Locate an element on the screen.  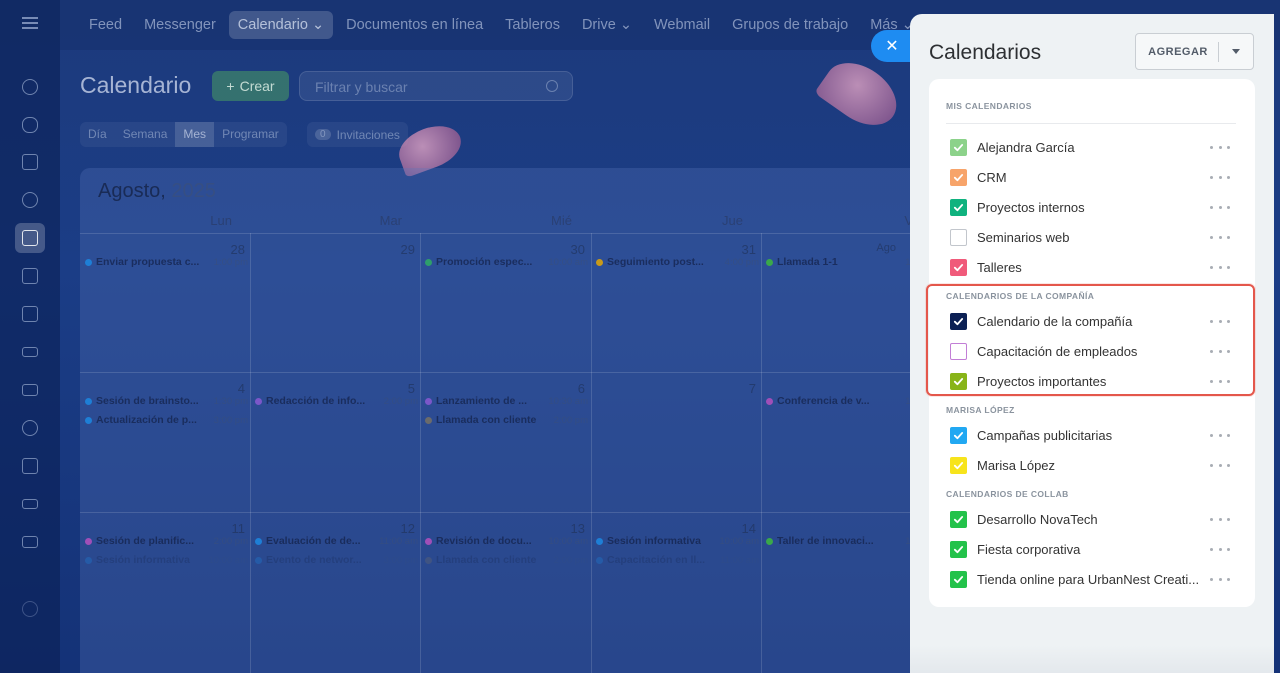
calendar-icon is located at coordinates (30, 238).